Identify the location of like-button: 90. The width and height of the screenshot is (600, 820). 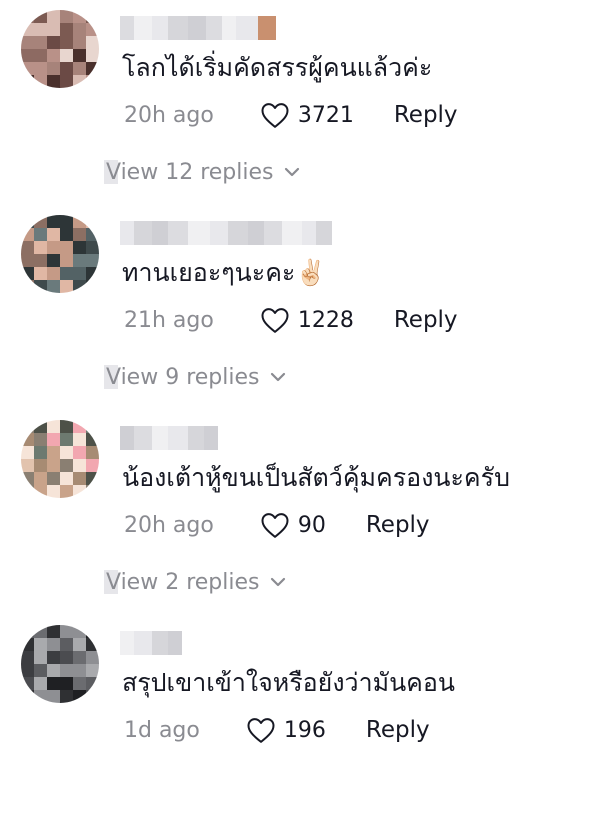
(293, 525).